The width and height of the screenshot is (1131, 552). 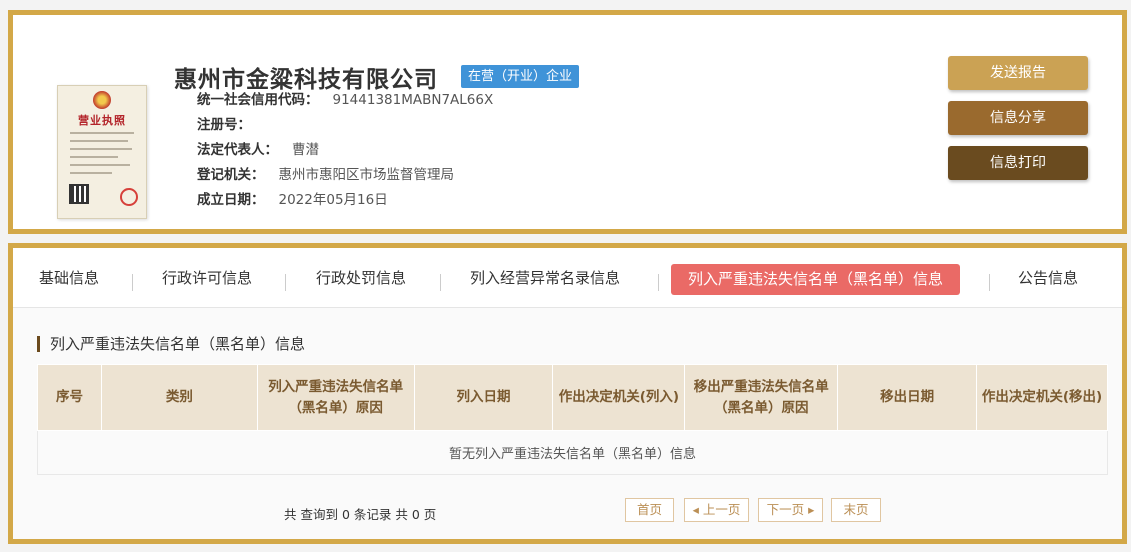 What do you see at coordinates (1018, 73) in the screenshot?
I see `send-report-button: 发送报告` at bounding box center [1018, 73].